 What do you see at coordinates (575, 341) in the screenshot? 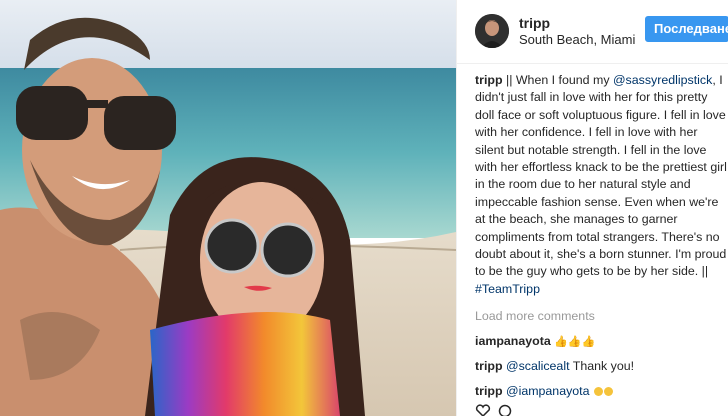
I see `comment-text: 👍👍👍` at bounding box center [575, 341].